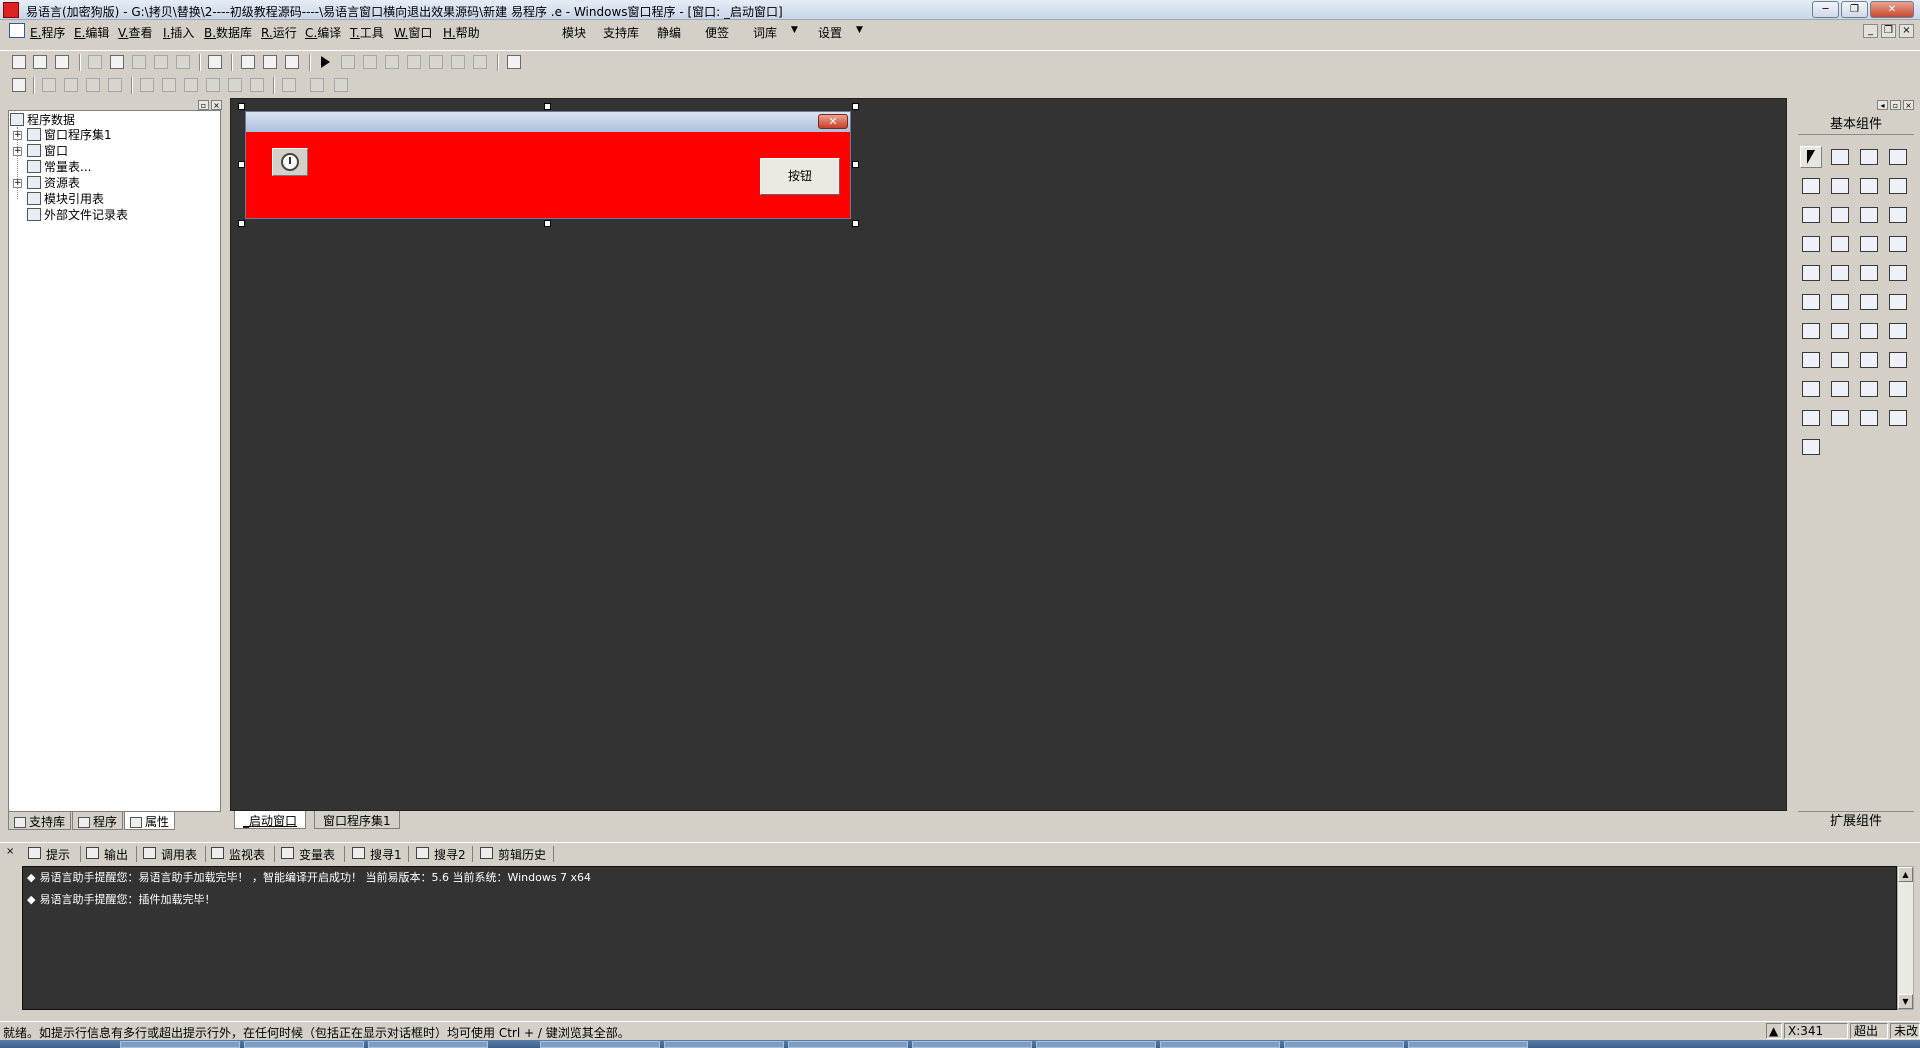 The width and height of the screenshot is (1920, 1048). I want to click on serial-port-icon, so click(1840, 389).